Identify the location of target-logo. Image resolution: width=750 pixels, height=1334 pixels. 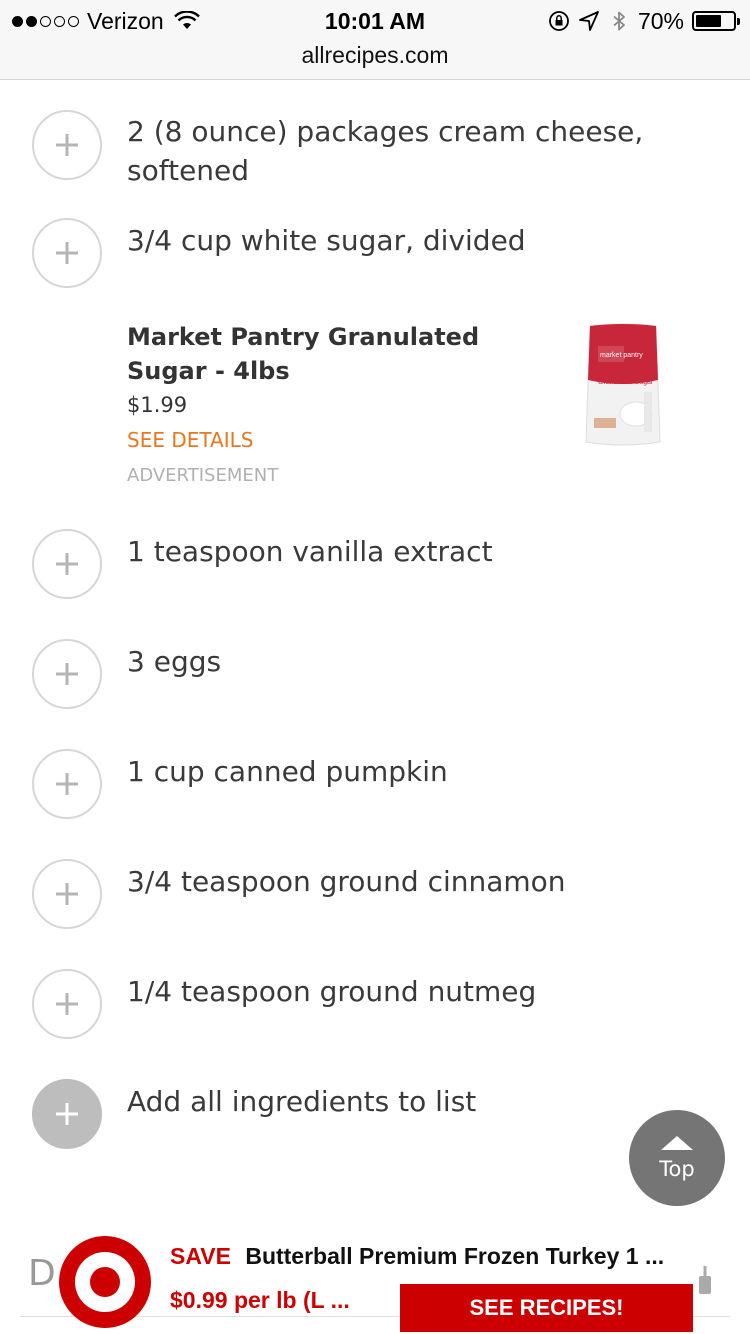
(105, 1282).